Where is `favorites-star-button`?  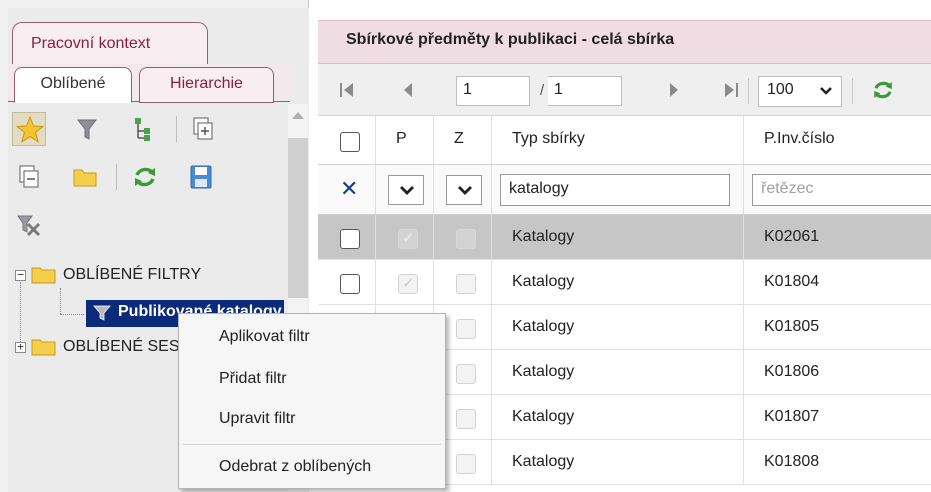 favorites-star-button is located at coordinates (29, 129).